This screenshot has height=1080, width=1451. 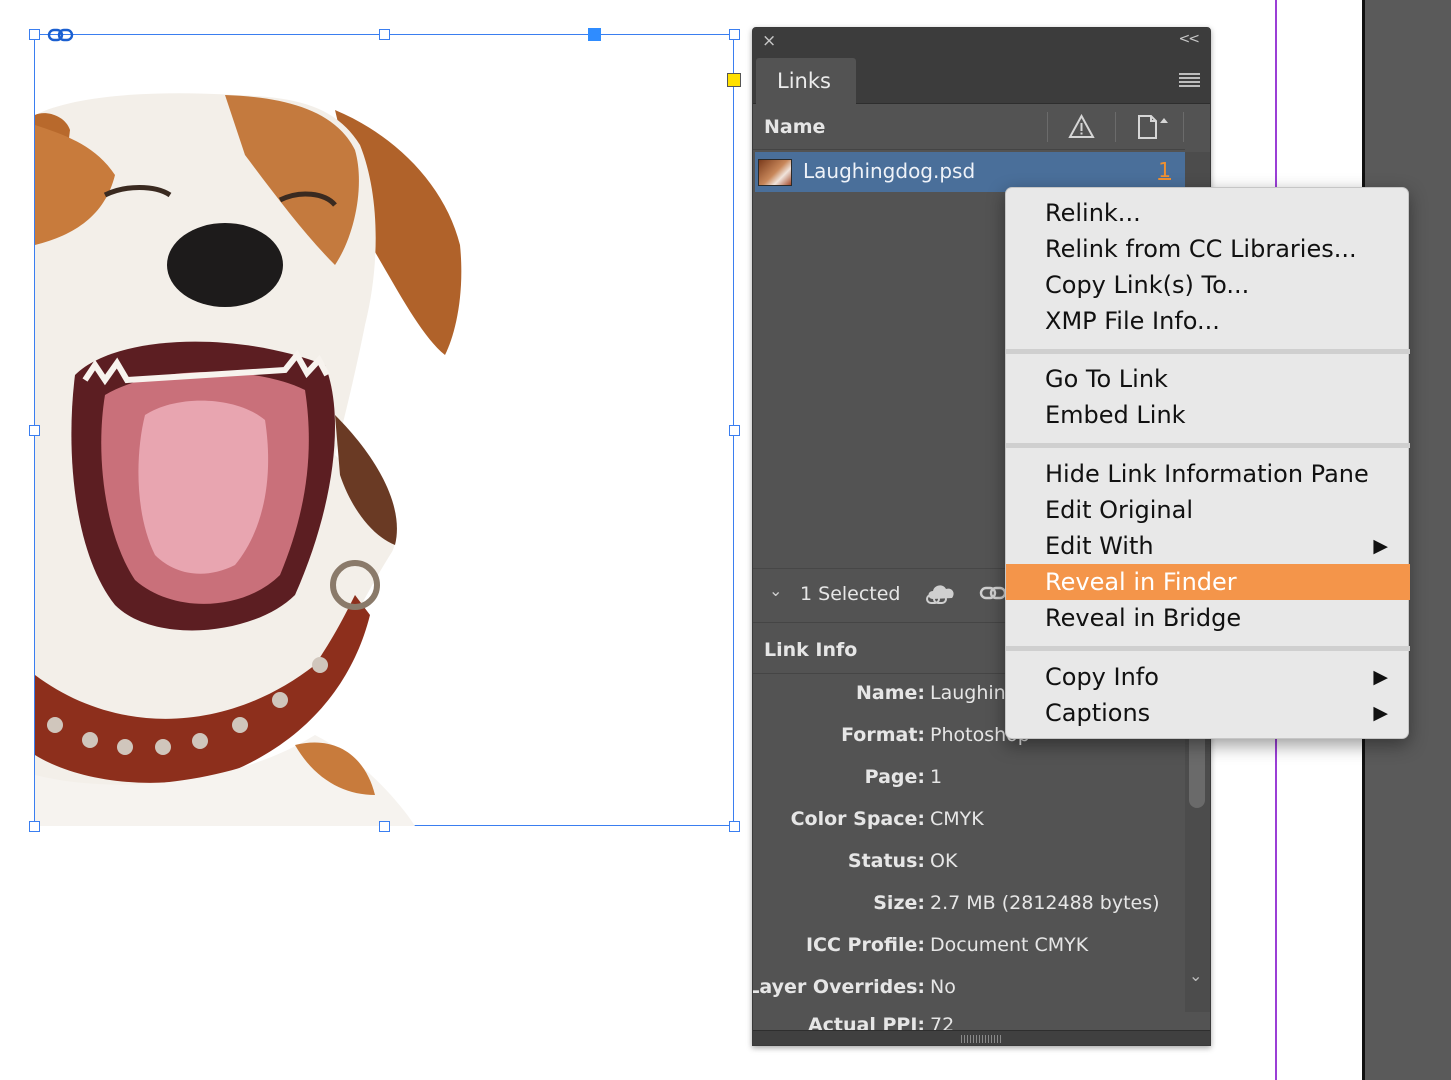 What do you see at coordinates (734, 430) in the screenshot?
I see `resize-handle-middle-right` at bounding box center [734, 430].